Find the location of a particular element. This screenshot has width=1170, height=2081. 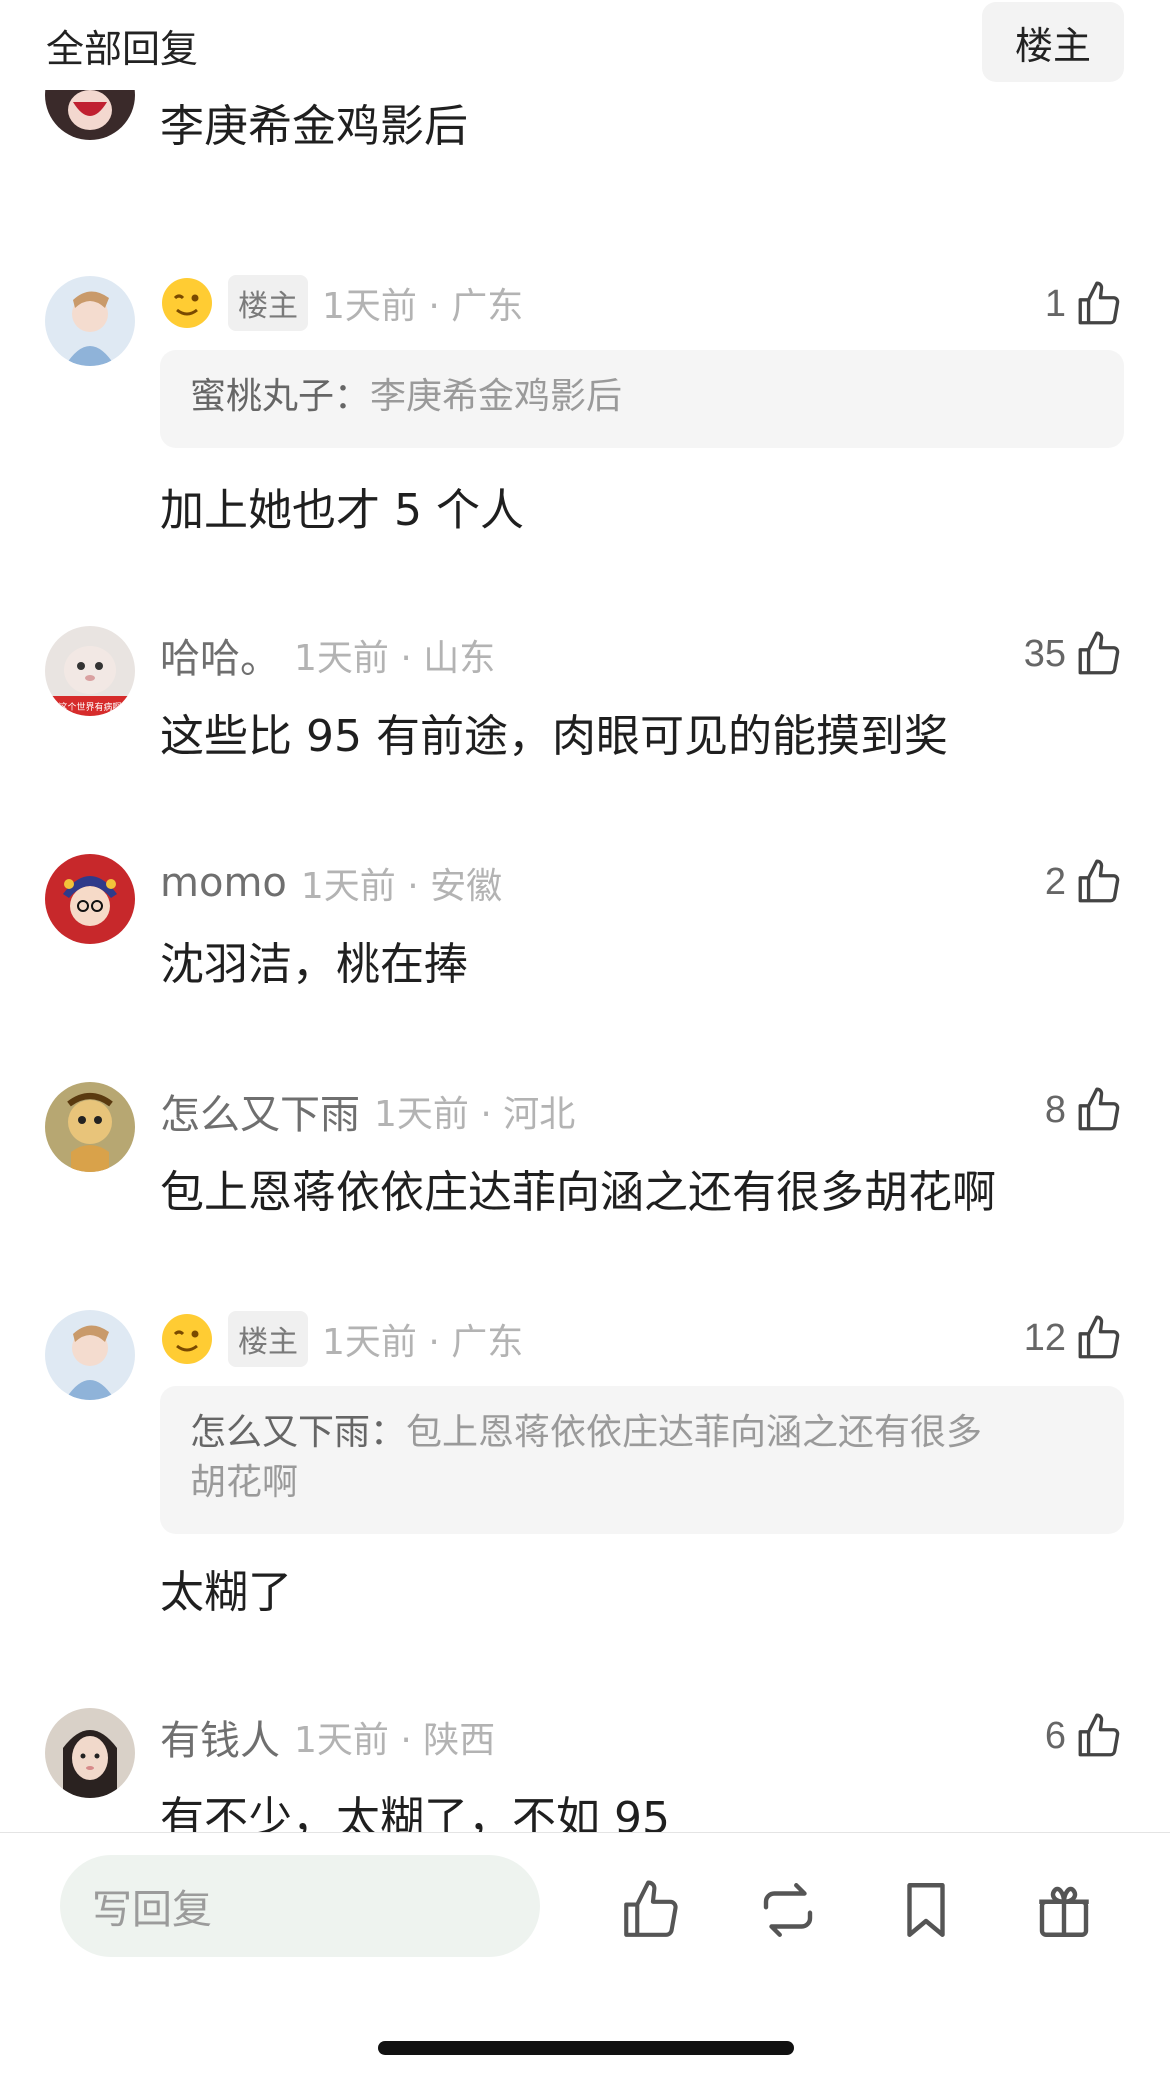

comment-text: 李庚希金鸡影后 is located at coordinates (314, 126).